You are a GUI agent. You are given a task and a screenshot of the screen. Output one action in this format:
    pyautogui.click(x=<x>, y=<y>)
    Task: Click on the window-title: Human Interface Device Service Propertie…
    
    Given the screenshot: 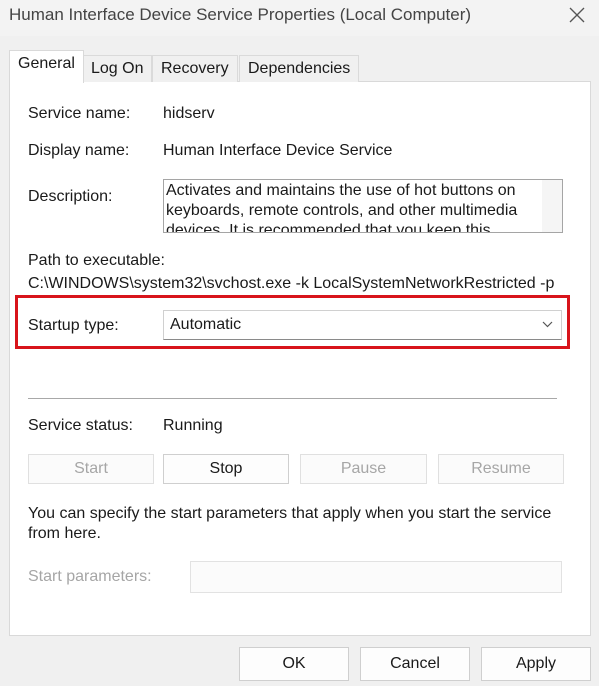 What is the action you would take?
    pyautogui.click(x=240, y=14)
    